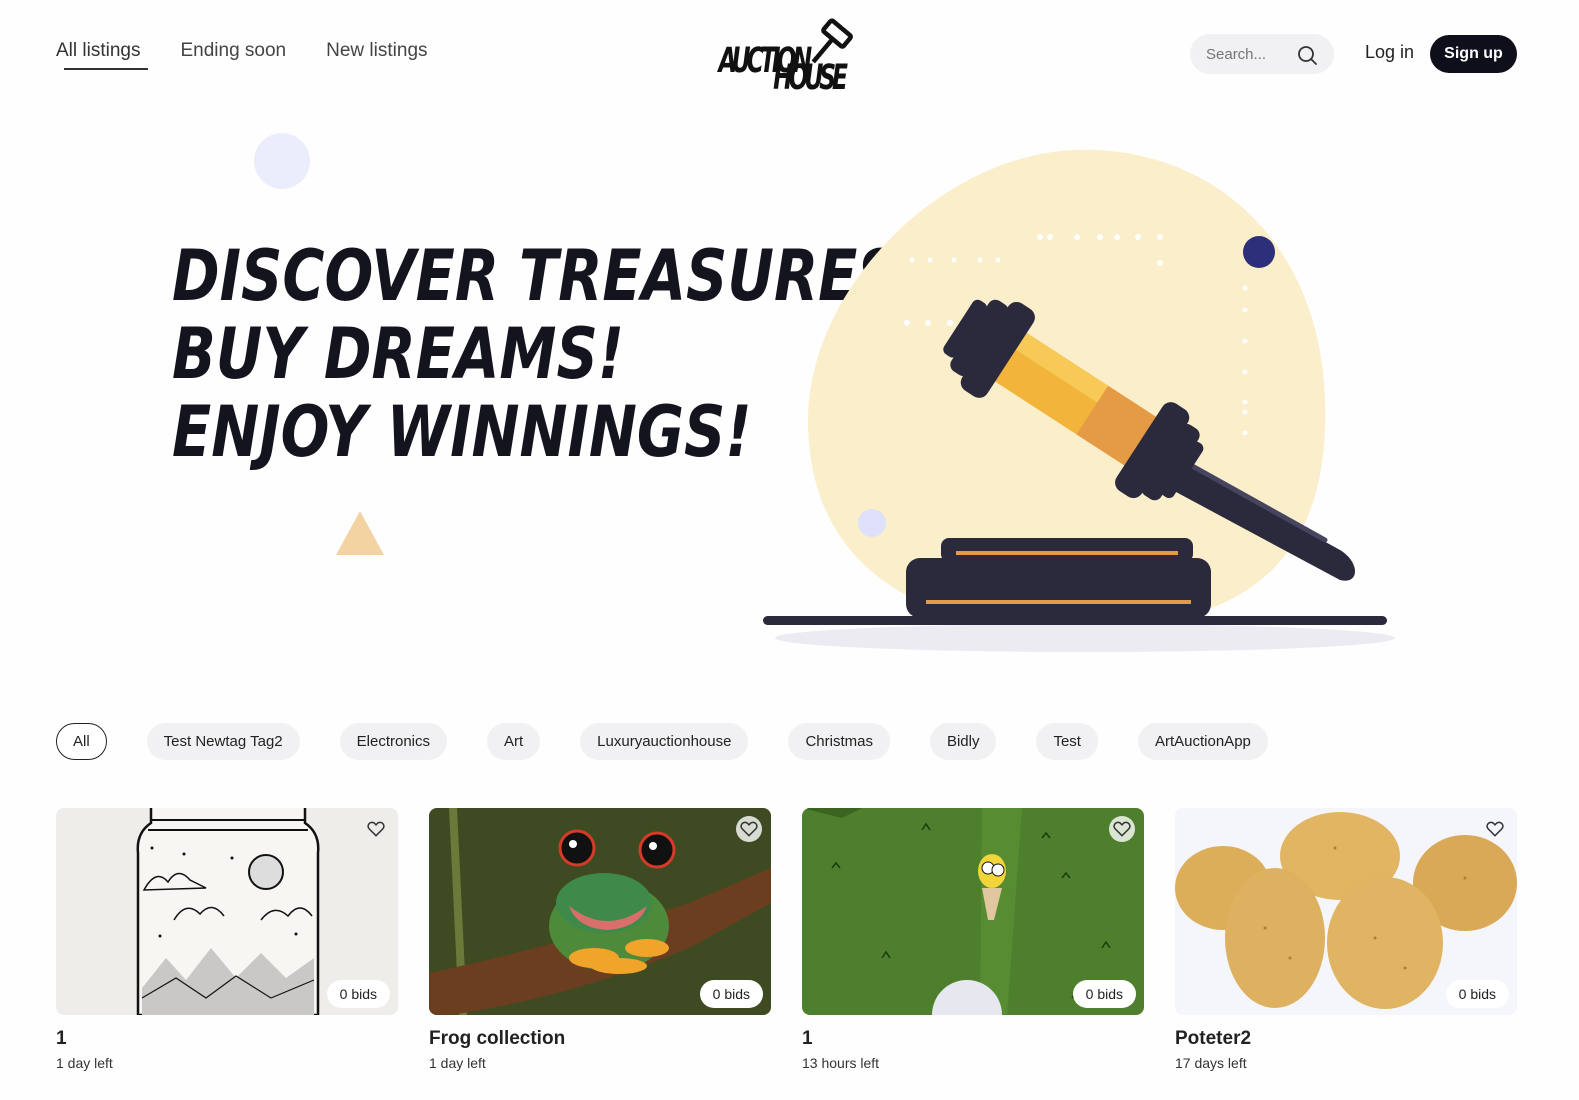 The image size is (1579, 1100). Describe the element at coordinates (841, 1063) in the screenshot. I see `listing-time-left: 13 hours left` at that location.